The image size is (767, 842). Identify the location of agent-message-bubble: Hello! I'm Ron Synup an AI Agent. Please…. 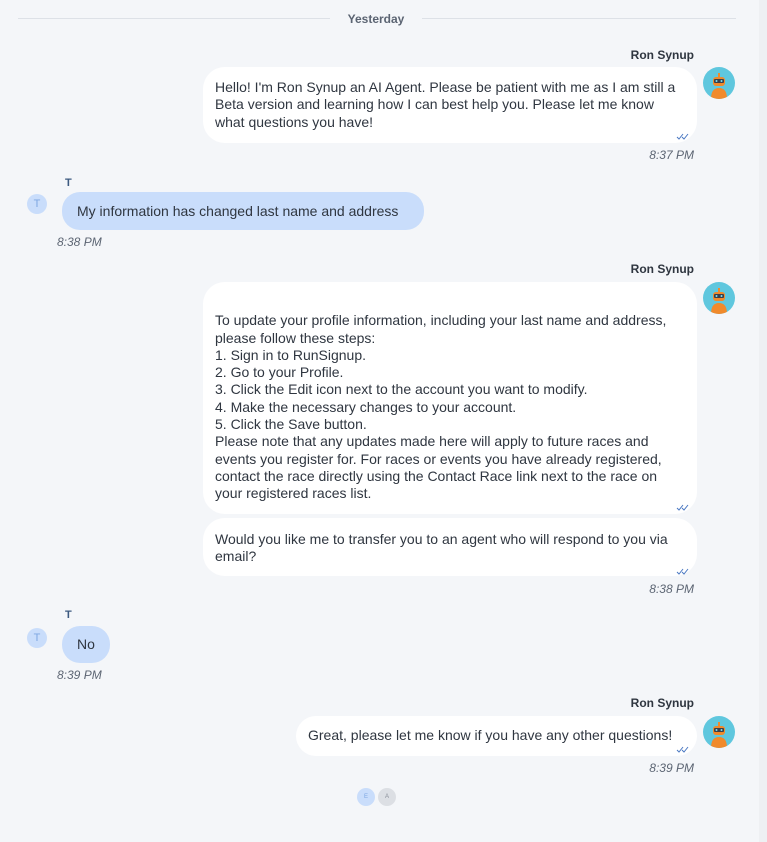
(450, 105).